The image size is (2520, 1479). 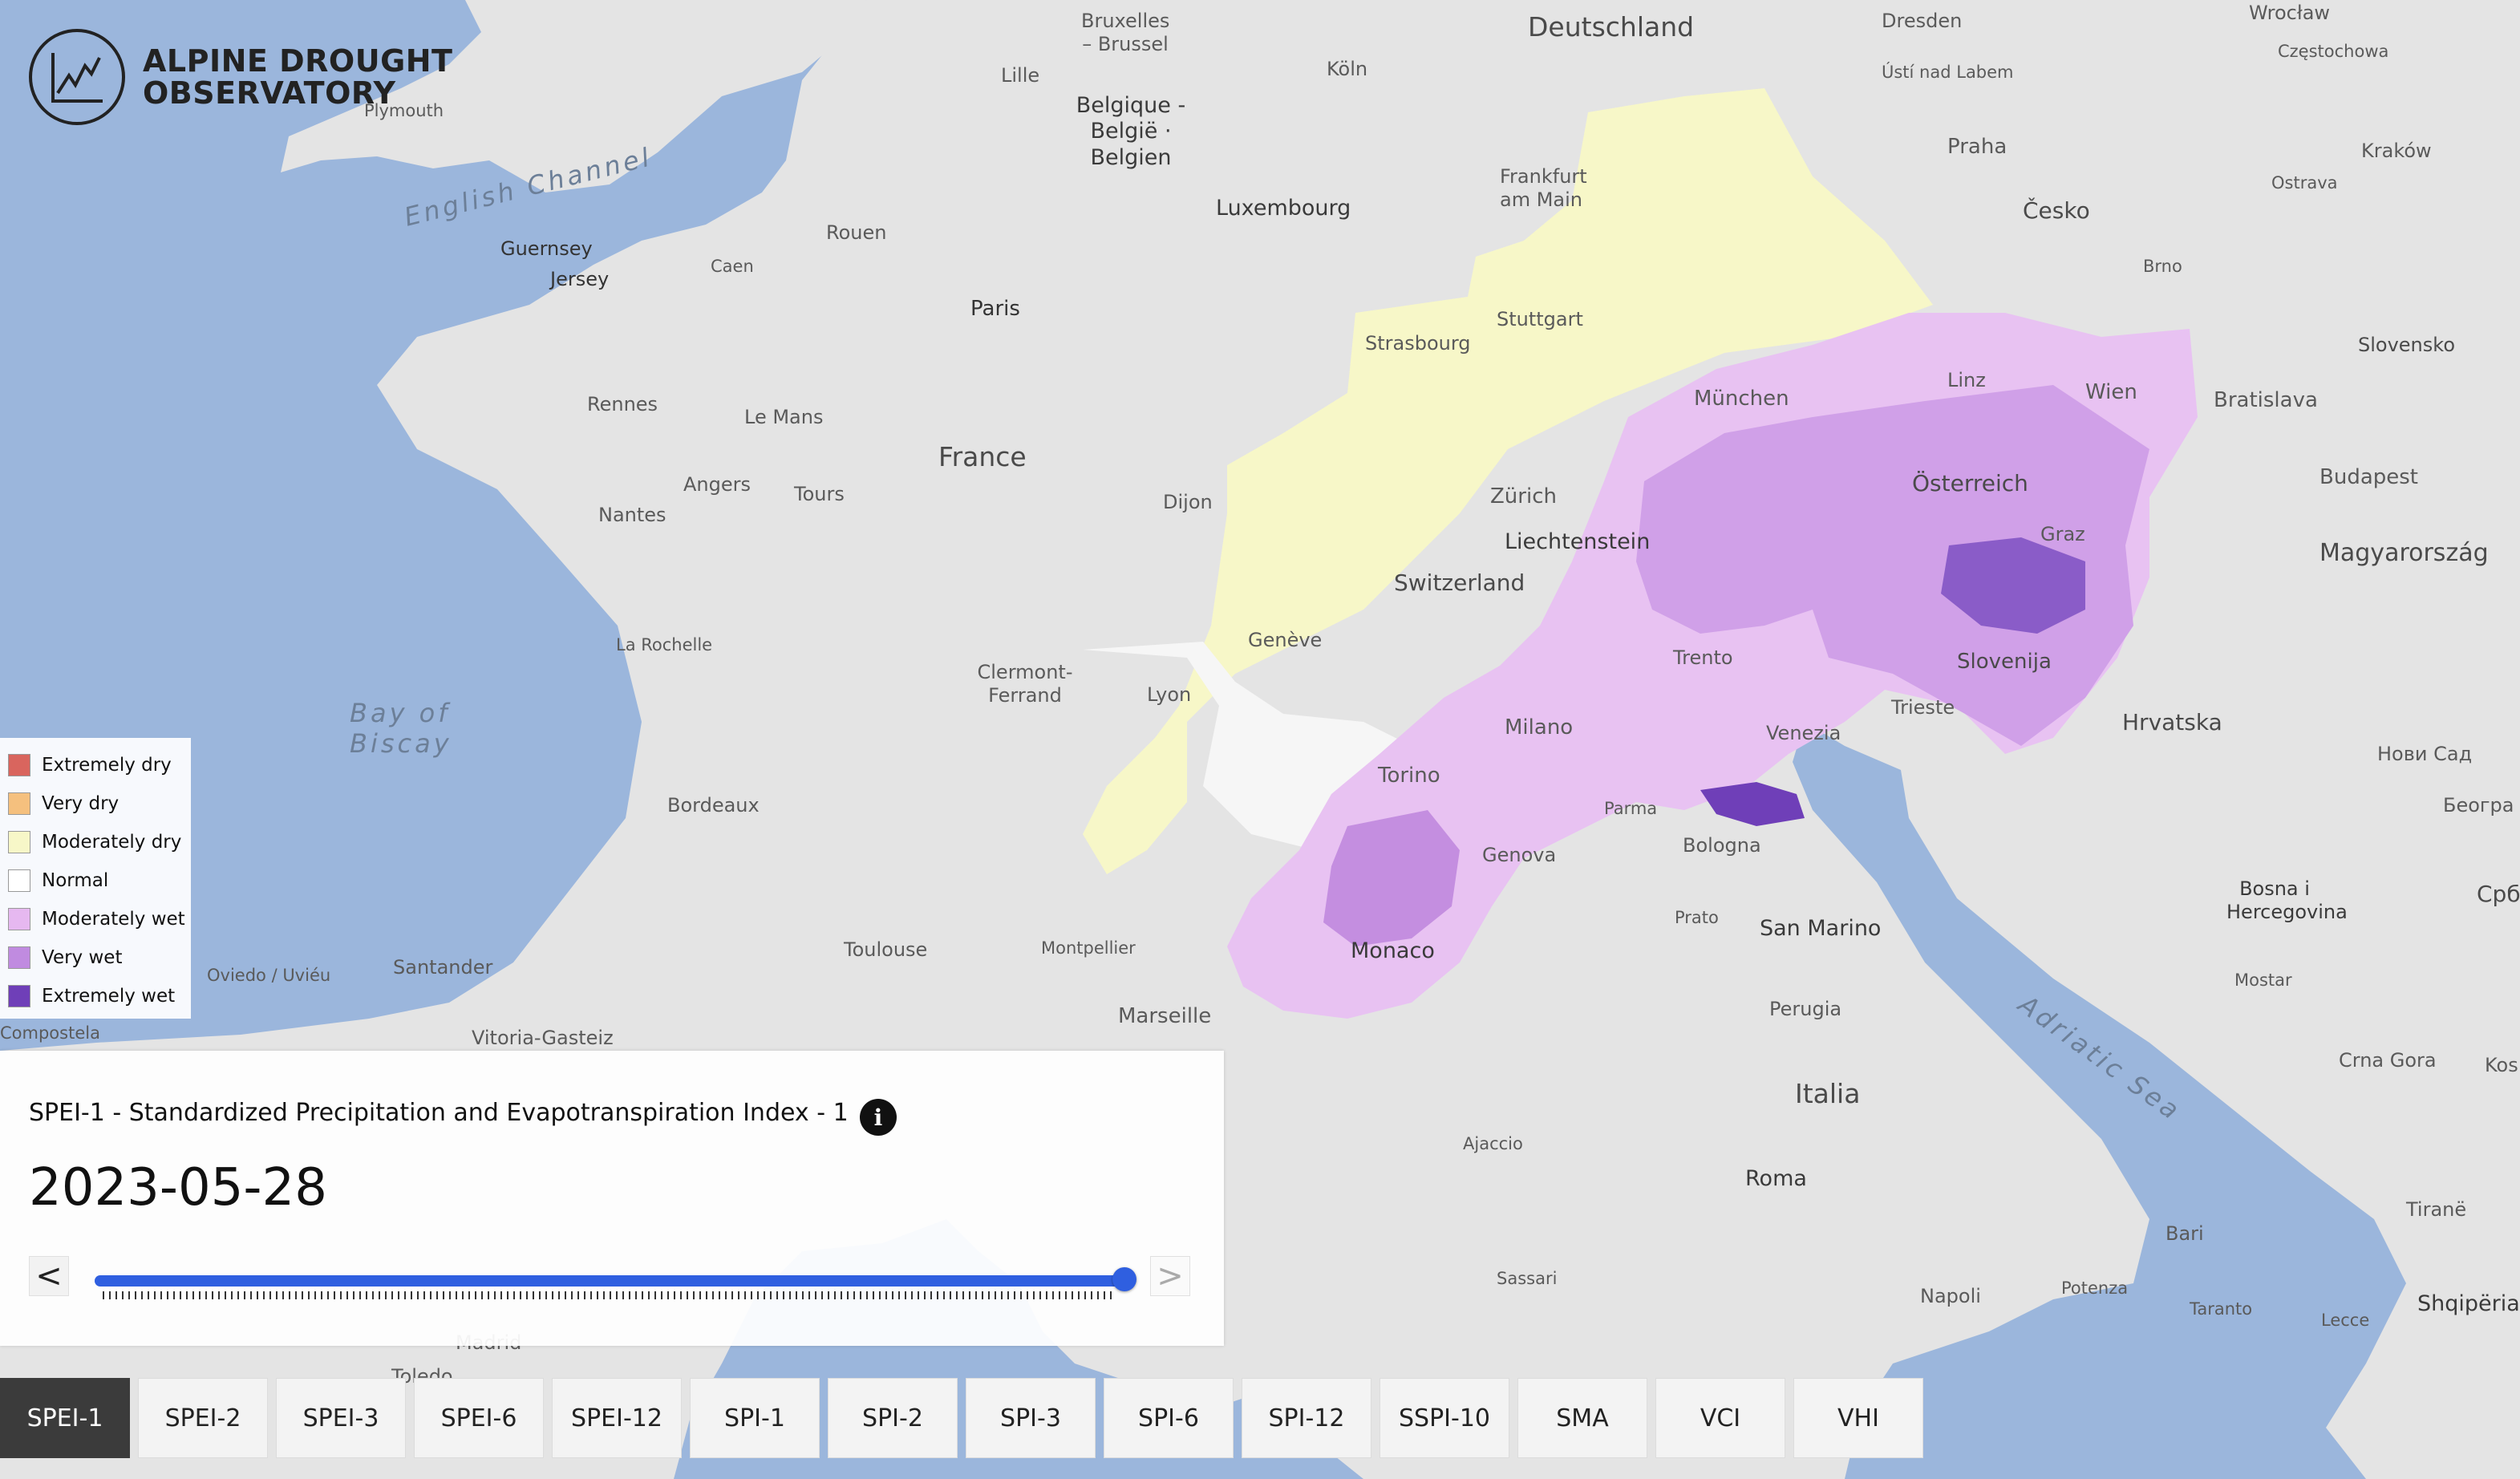 What do you see at coordinates (1631, 808) in the screenshot?
I see `label-parma: Parma` at bounding box center [1631, 808].